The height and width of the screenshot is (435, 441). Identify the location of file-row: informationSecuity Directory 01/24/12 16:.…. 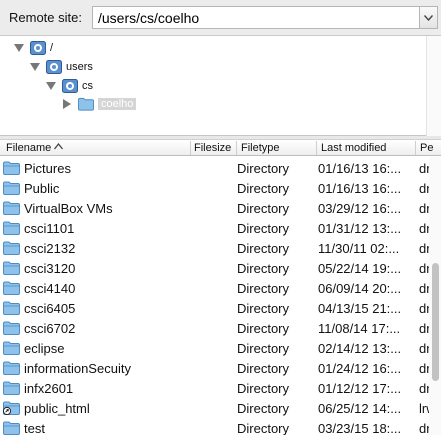
(220, 368).